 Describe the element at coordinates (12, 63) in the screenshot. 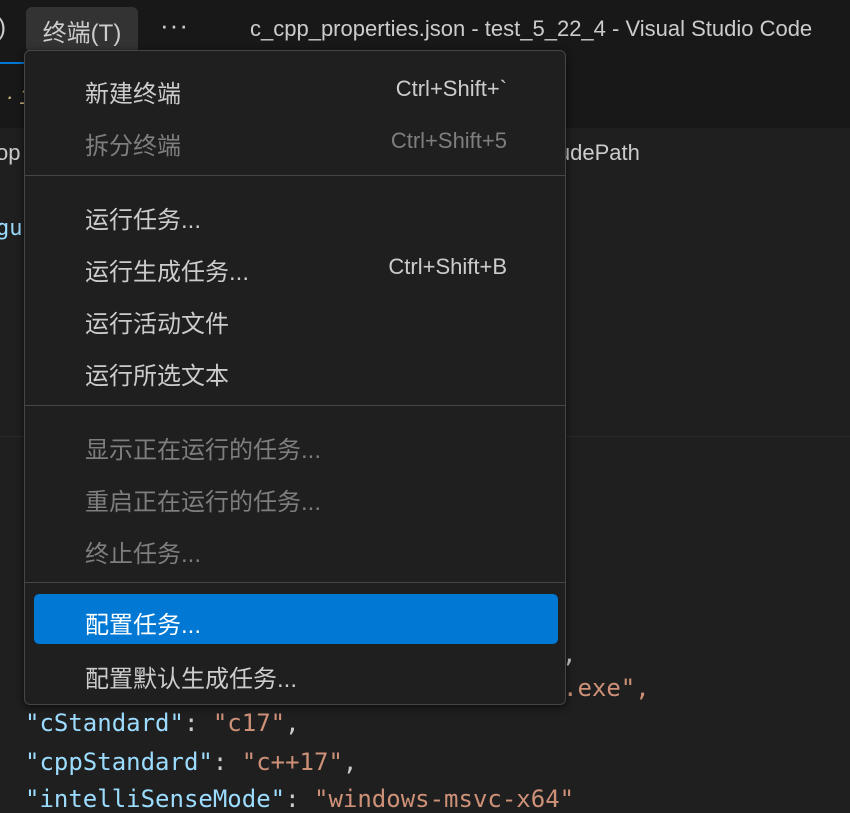

I see `active-tab-indicator` at that location.